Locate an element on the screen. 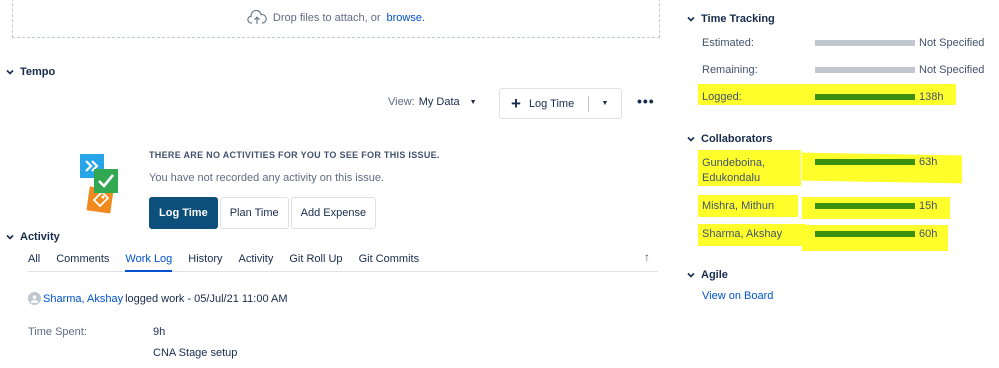  browse-link: browse. is located at coordinates (406, 18).